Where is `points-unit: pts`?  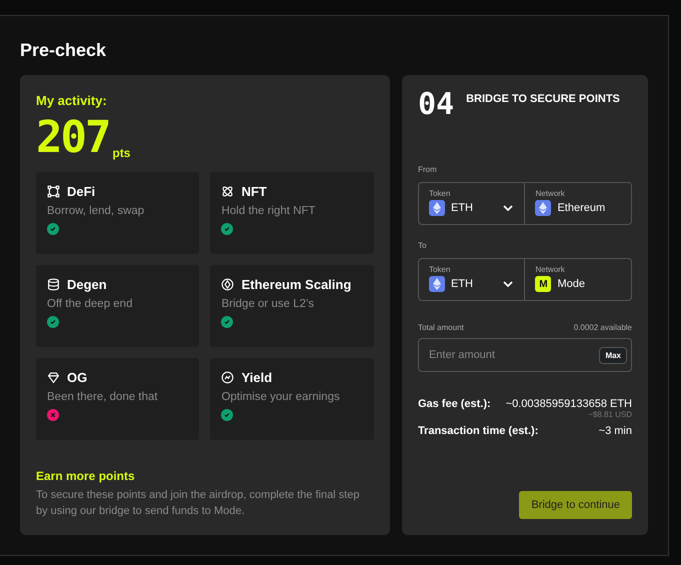 points-unit: pts is located at coordinates (121, 153).